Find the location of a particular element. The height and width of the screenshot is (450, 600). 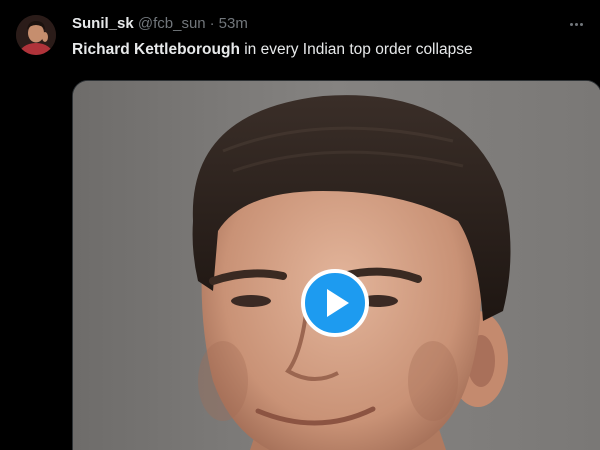

timestamp: 53m is located at coordinates (233, 23).